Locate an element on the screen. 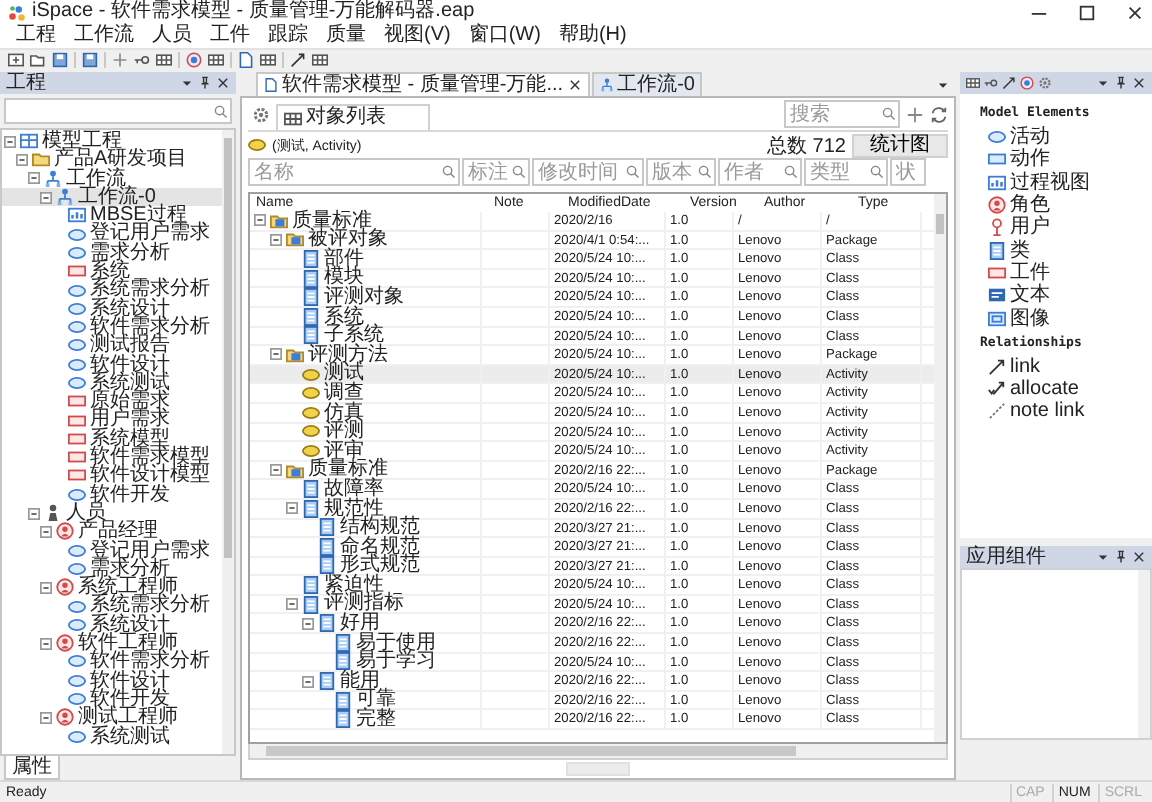 This screenshot has width=1152, height=802. tree-item: 测试报告 is located at coordinates (112, 346).